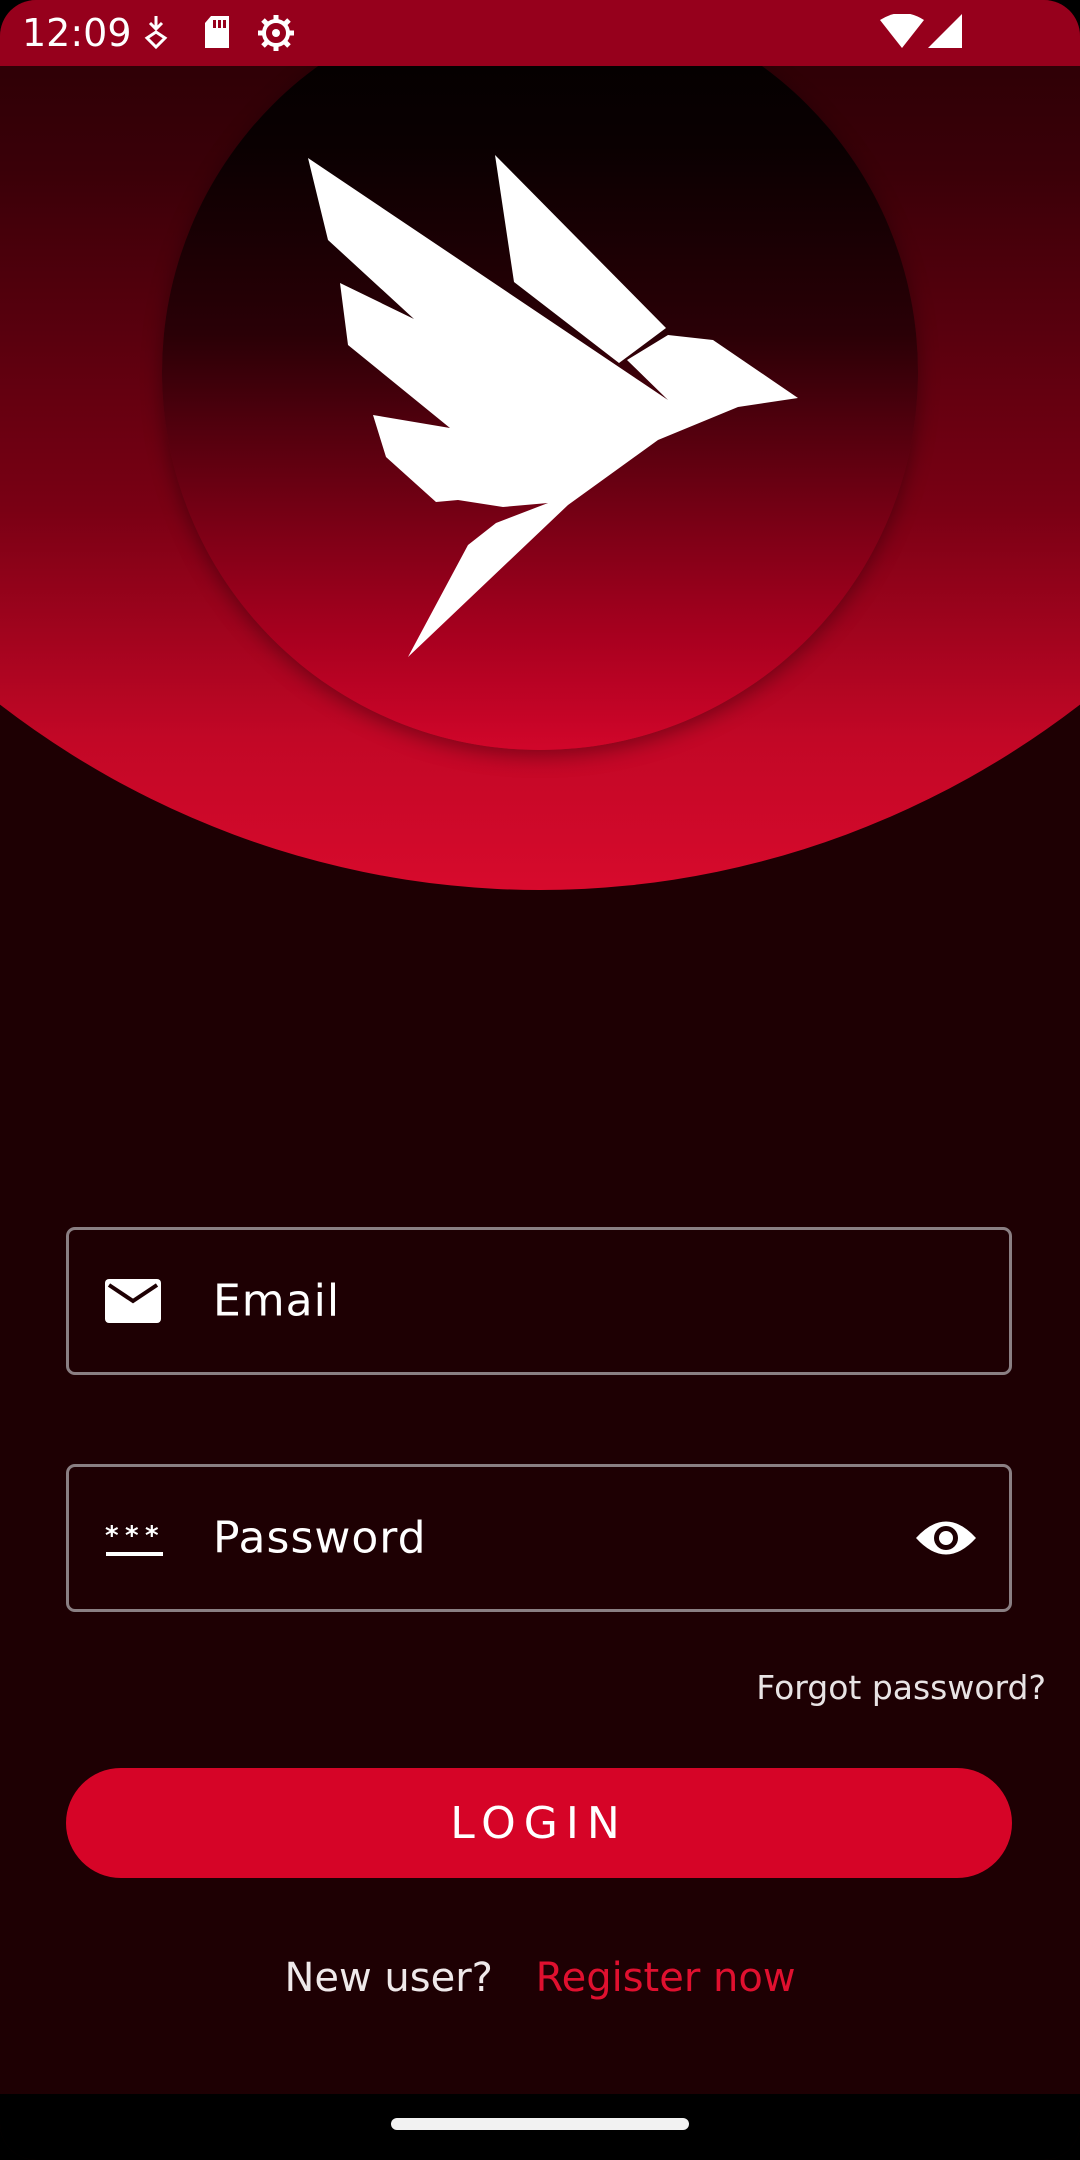 The image size is (1080, 2160). What do you see at coordinates (539, 1538) in the screenshot?
I see `password-field: * * * Password` at bounding box center [539, 1538].